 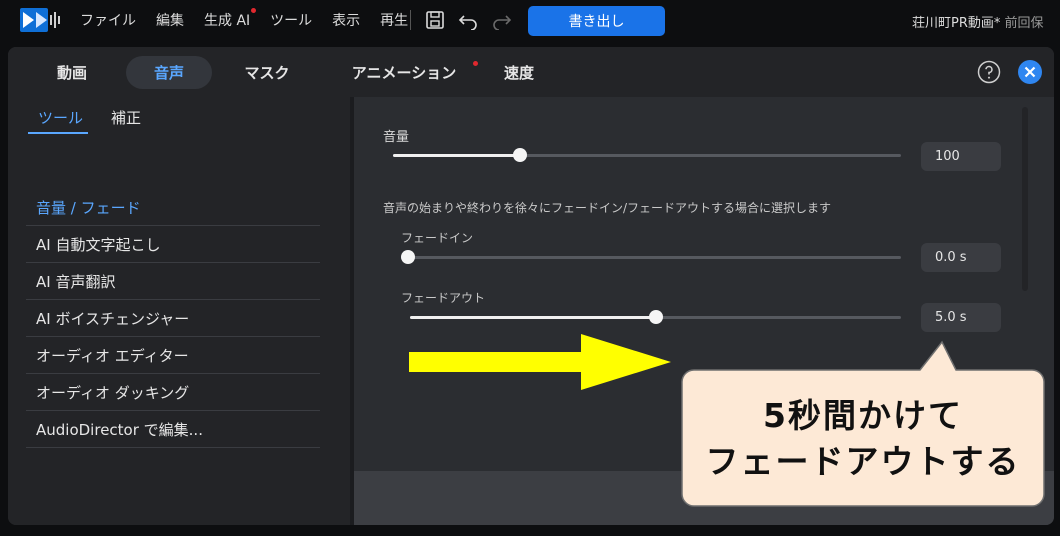 I want to click on project-name: 荘川町PR動画*, so click(x=956, y=23).